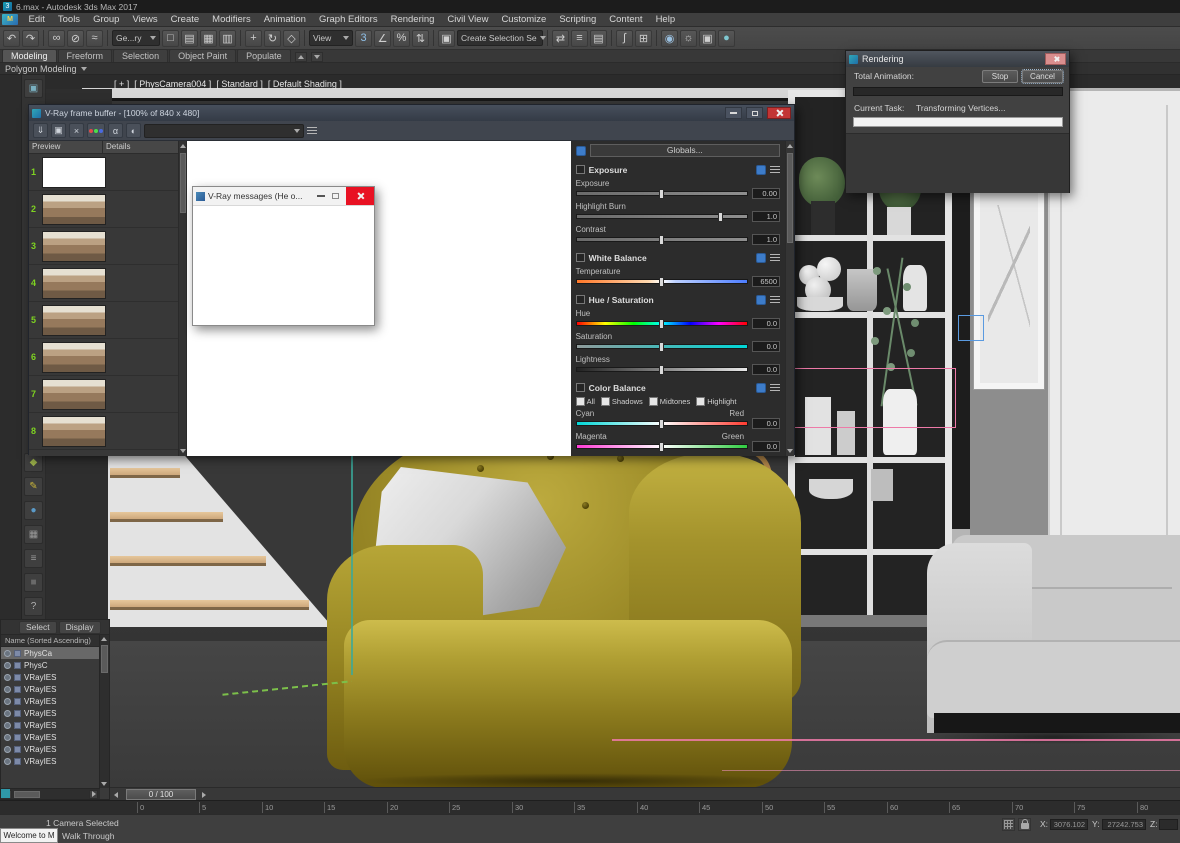 The width and height of the screenshot is (1180, 843). I want to click on corrections-scrollbar, so click(790, 298).